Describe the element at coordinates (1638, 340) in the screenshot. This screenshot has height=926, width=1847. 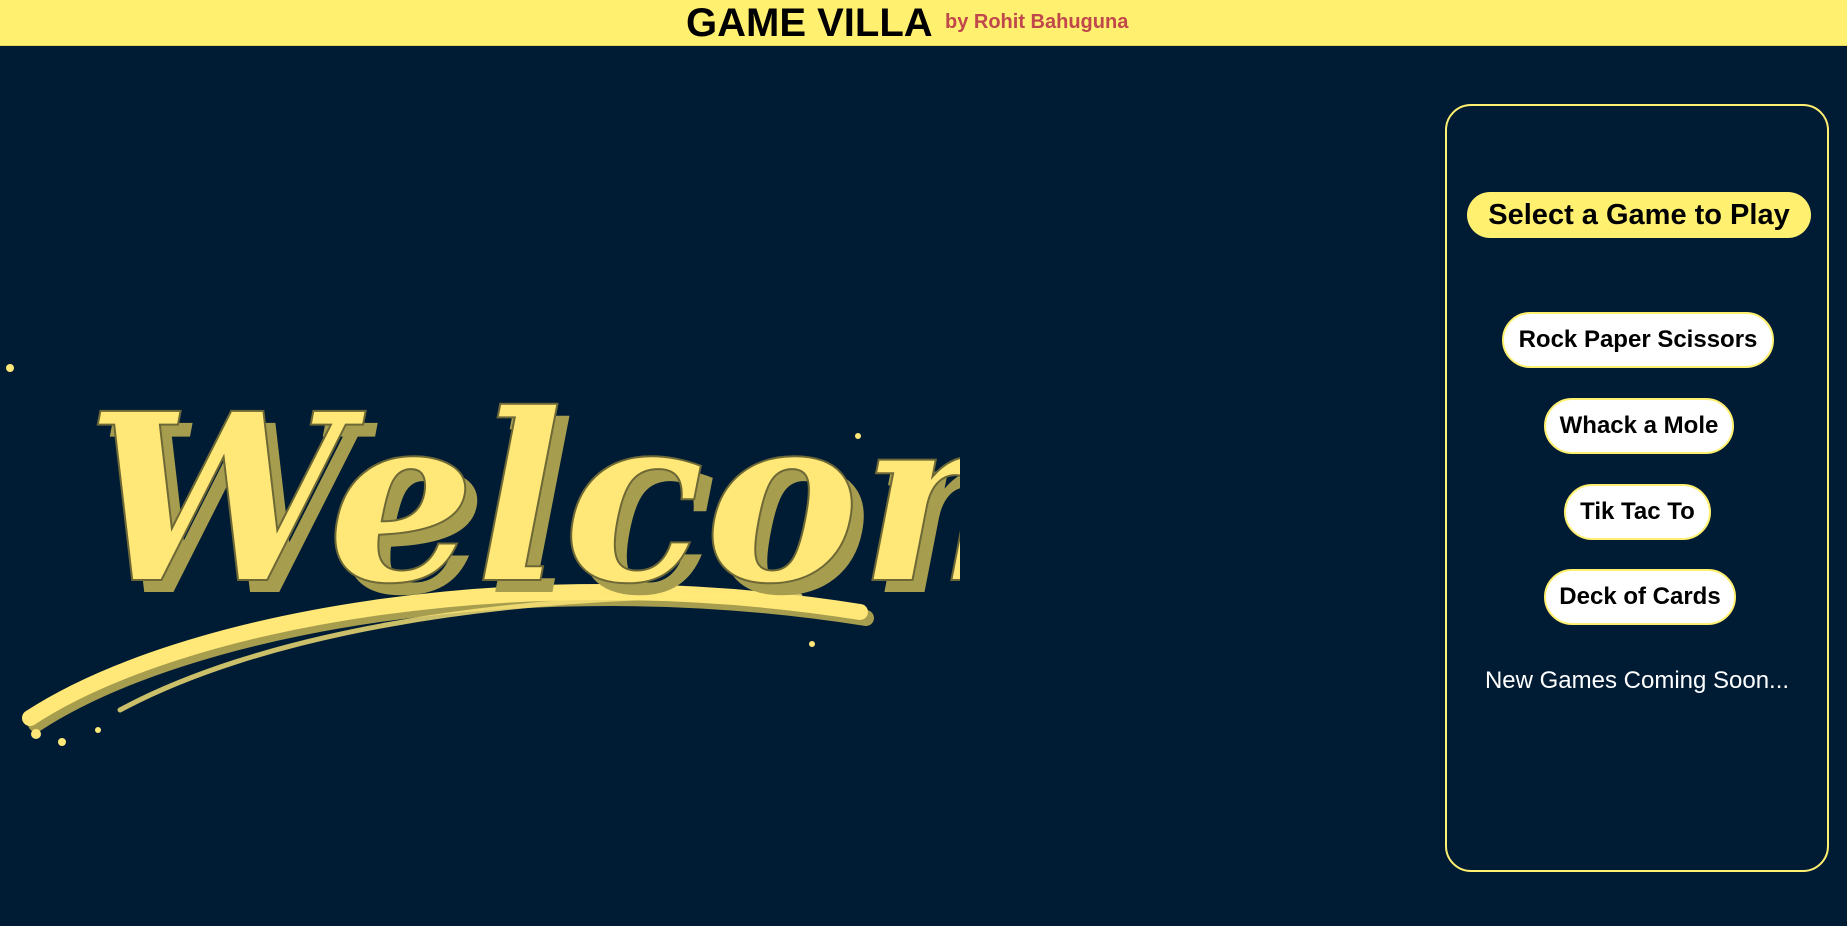
I see `rock-paper-scissors-button: Rock Paper Scissors` at that location.